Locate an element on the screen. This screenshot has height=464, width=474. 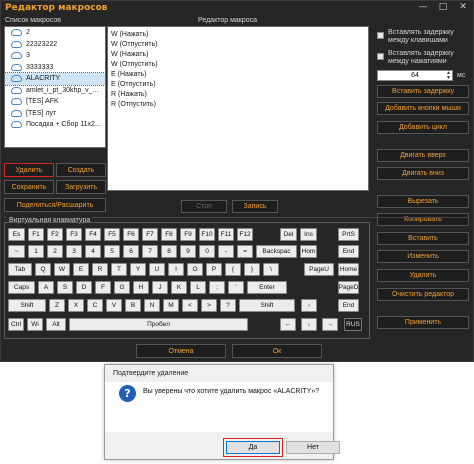
key-f4: F4 is located at coordinates (93, 234).